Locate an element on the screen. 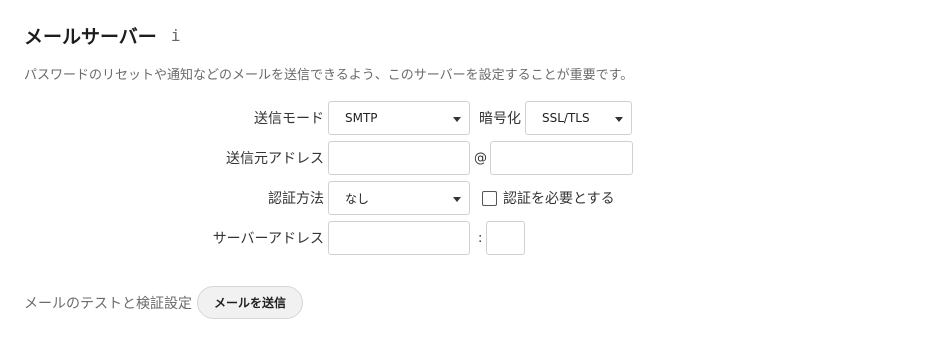 This screenshot has height=347, width=925. auth-method-value: なし is located at coordinates (357, 198).